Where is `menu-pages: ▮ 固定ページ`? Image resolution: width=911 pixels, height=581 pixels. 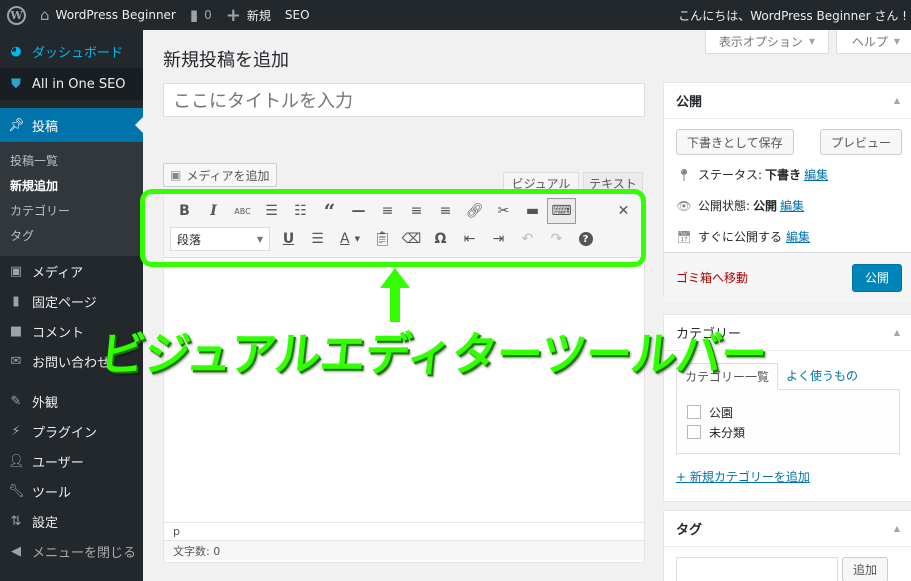 menu-pages: ▮ 固定ページ is located at coordinates (71, 301).